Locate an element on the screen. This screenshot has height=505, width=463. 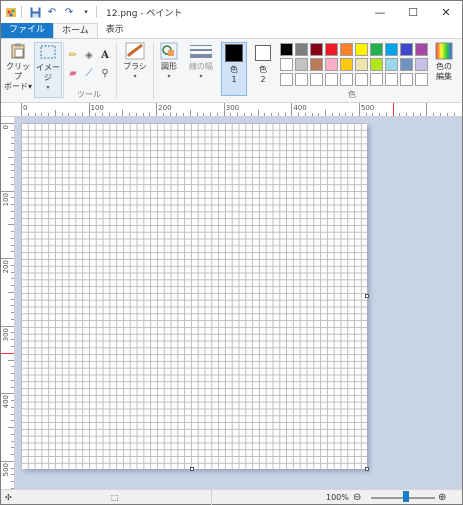
edit-colors-button: 色の 編集 is located at coordinates (444, 62).